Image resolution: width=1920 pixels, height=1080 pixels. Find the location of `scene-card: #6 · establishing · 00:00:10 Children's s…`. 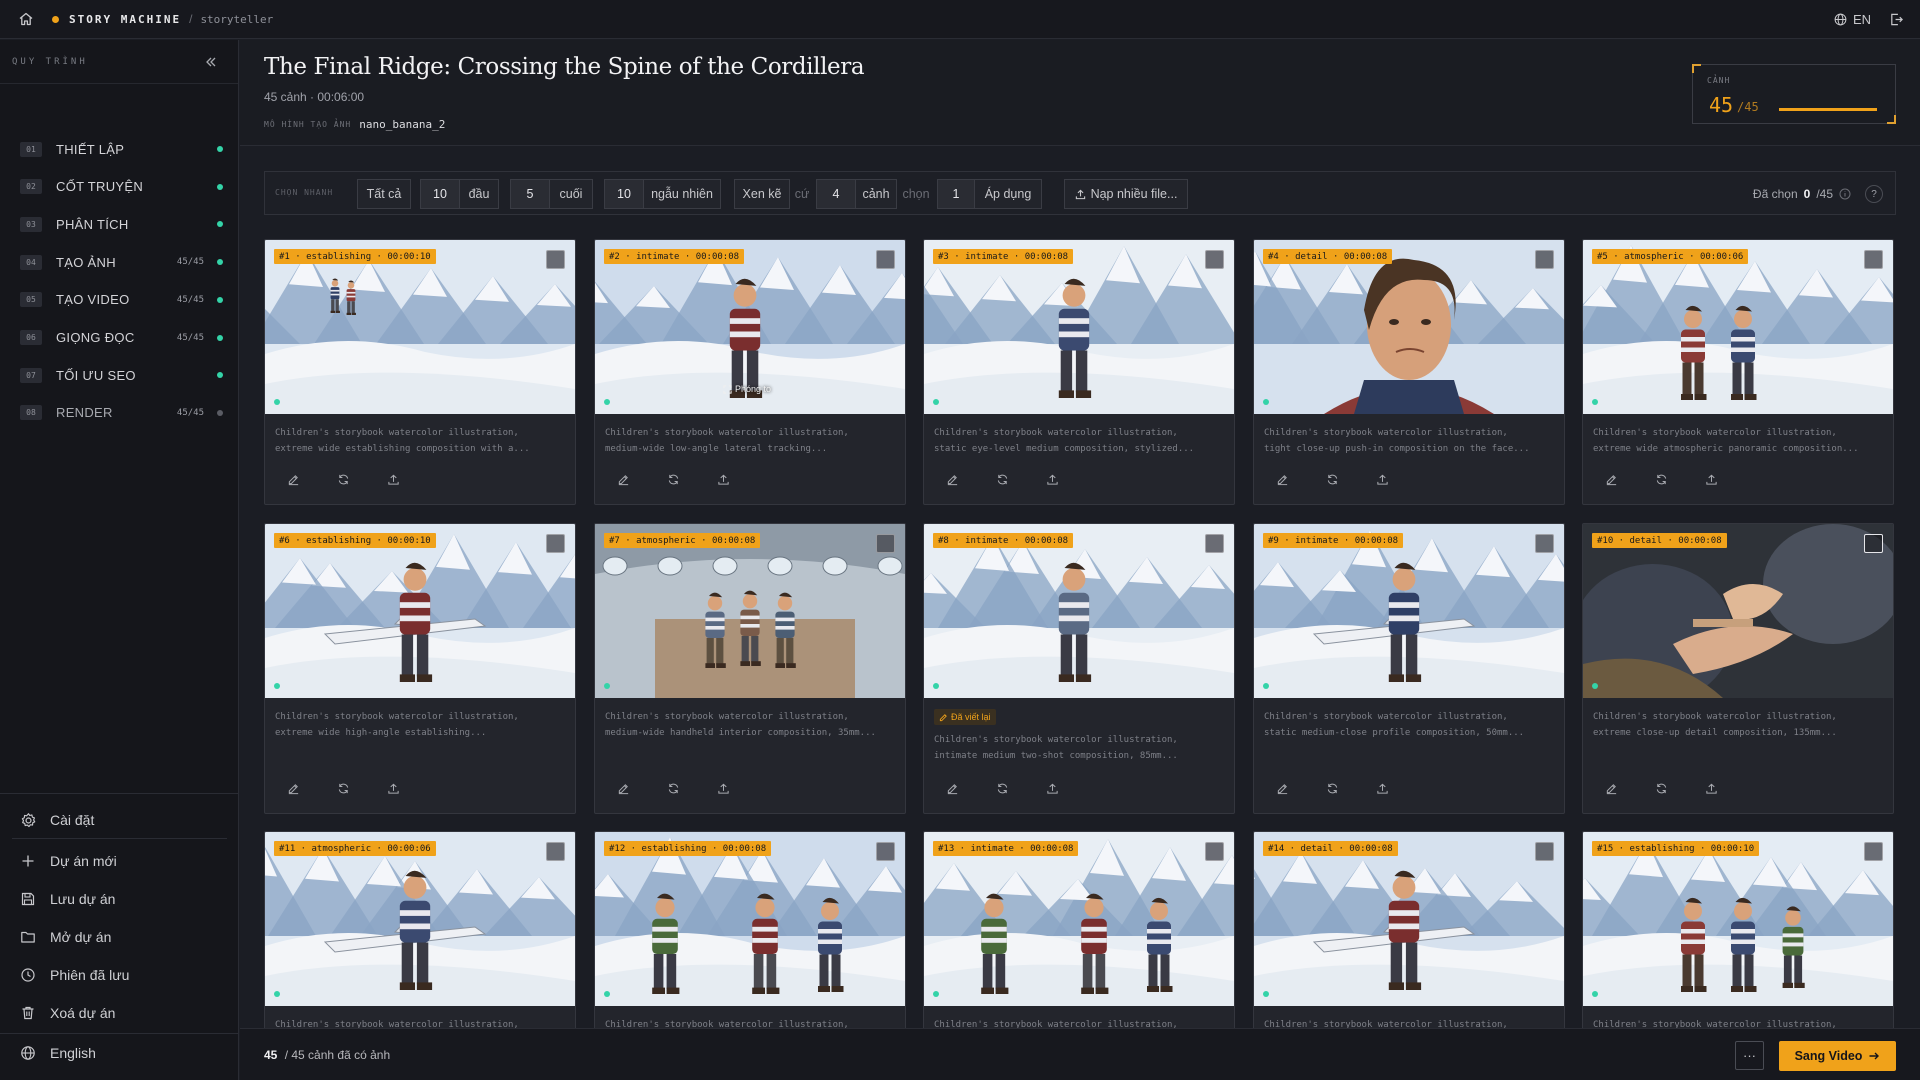

scene-card: #6 · establishing · 00:00:10 Children's s… is located at coordinates (420, 668).